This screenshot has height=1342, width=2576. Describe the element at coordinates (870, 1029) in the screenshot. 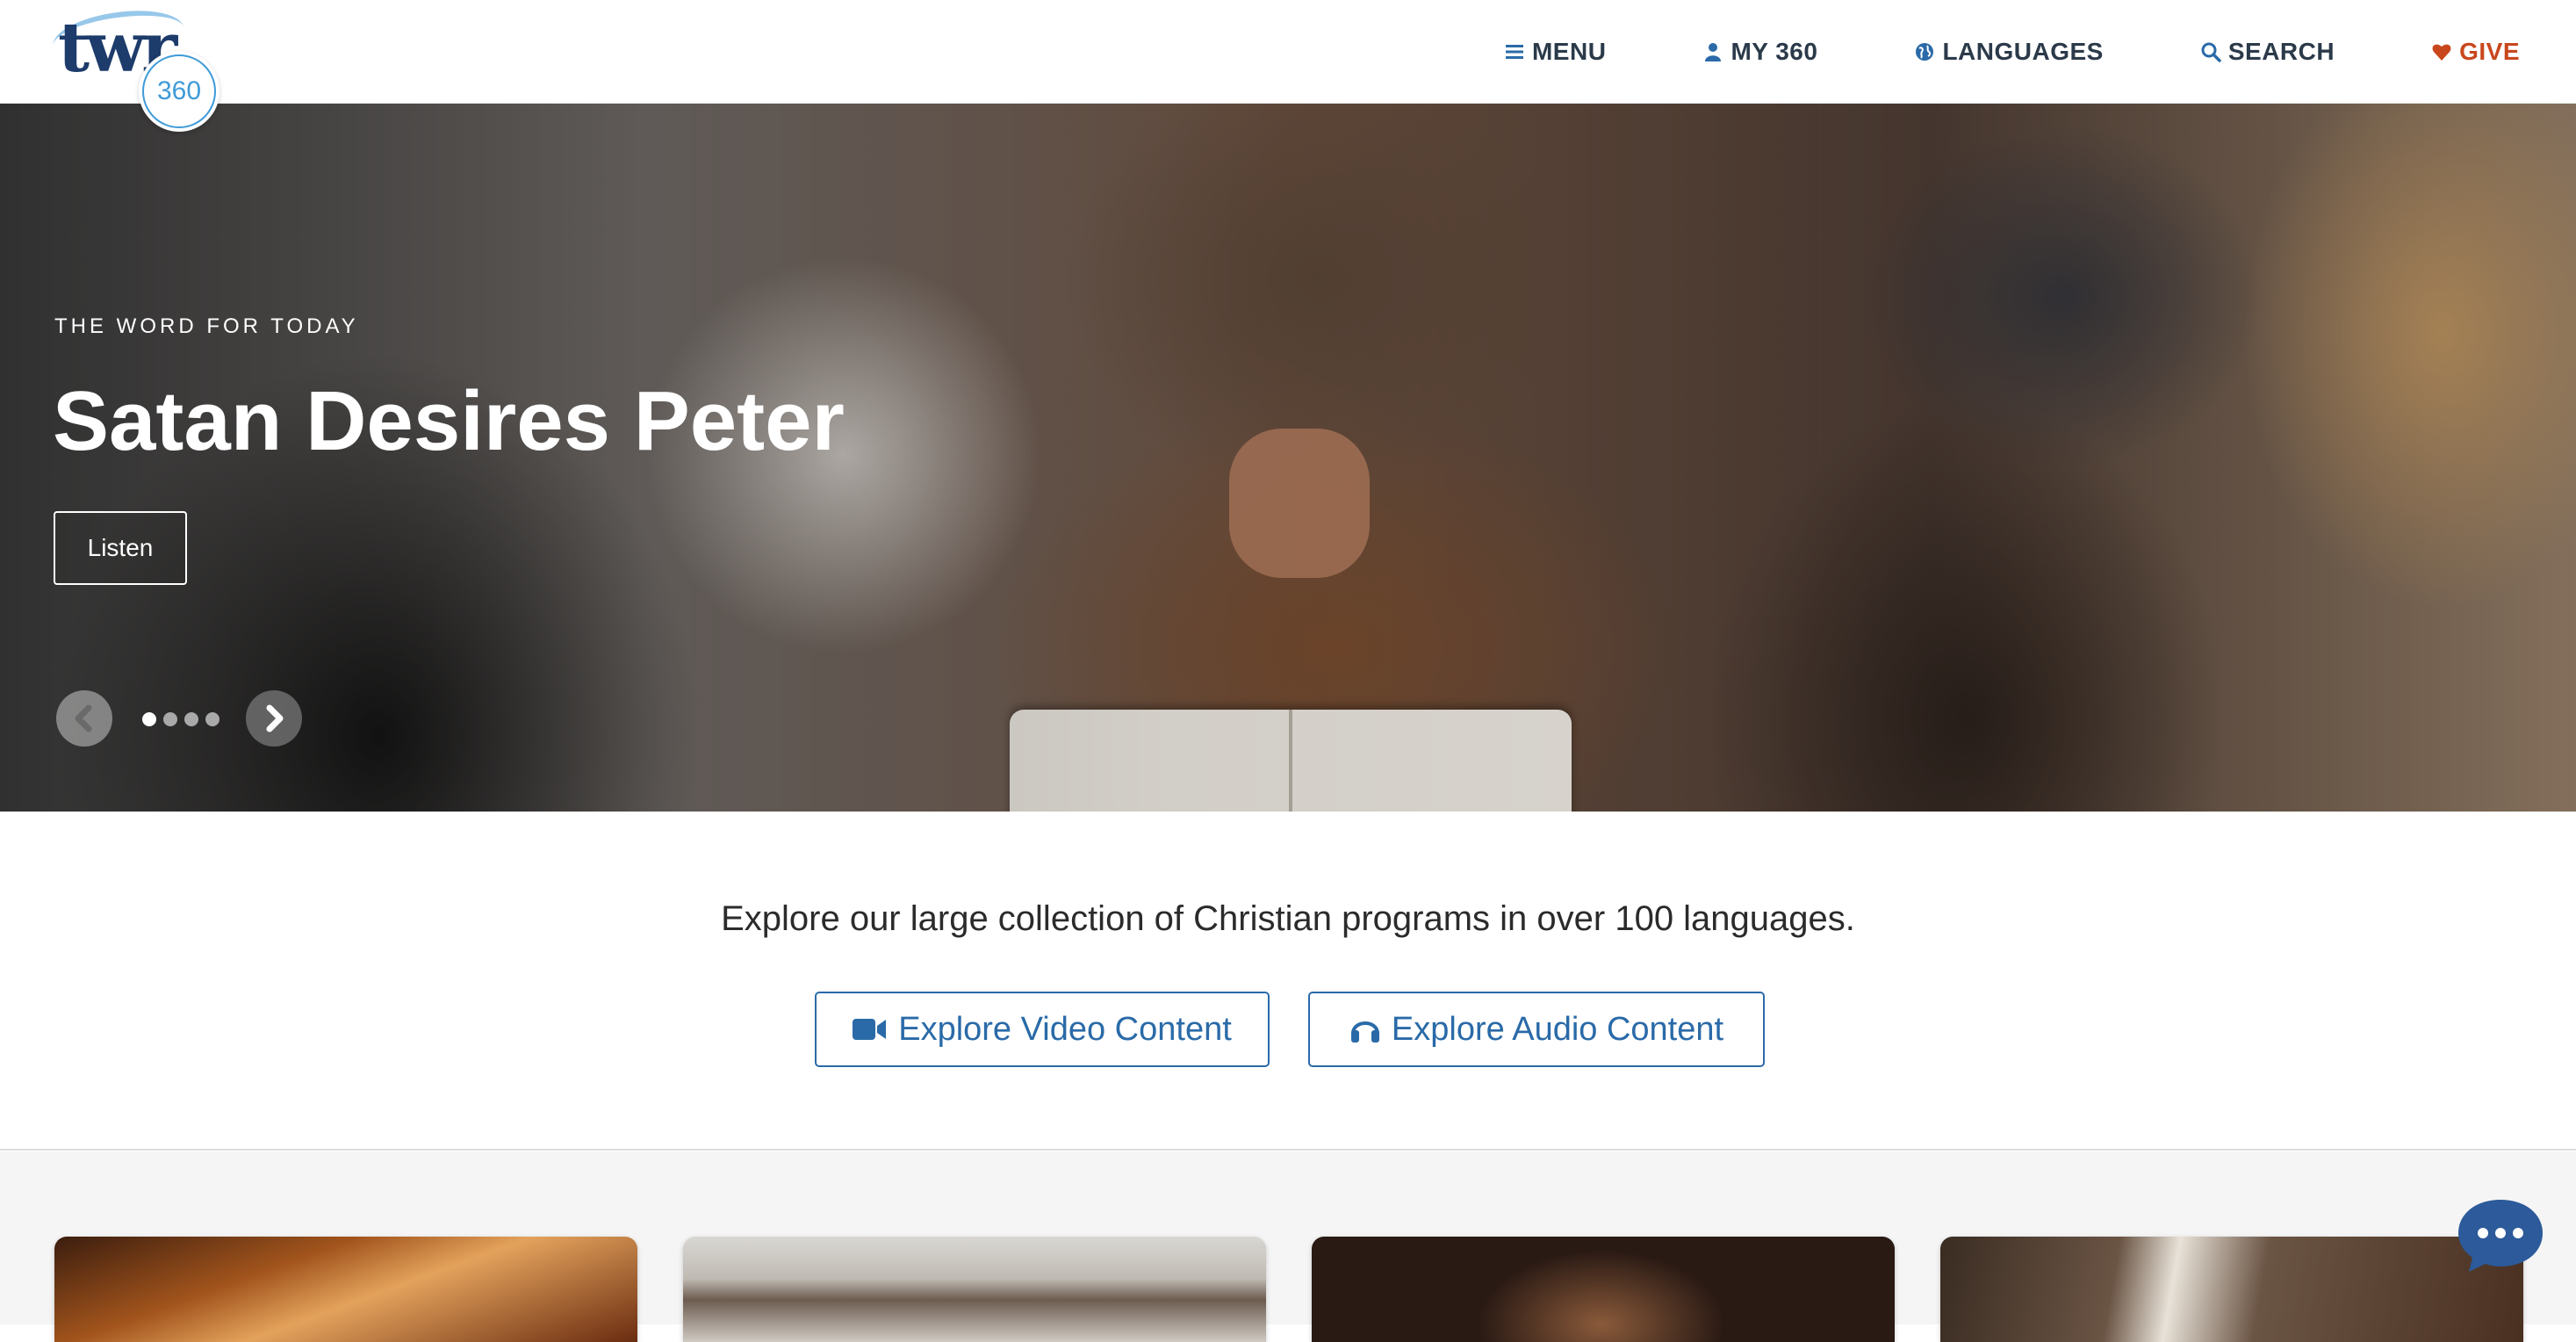

I see `video-camera-icon` at that location.